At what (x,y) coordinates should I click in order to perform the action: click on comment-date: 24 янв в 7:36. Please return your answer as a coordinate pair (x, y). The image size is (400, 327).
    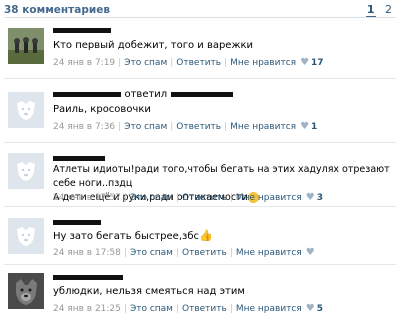
    Looking at the image, I should click on (84, 127).